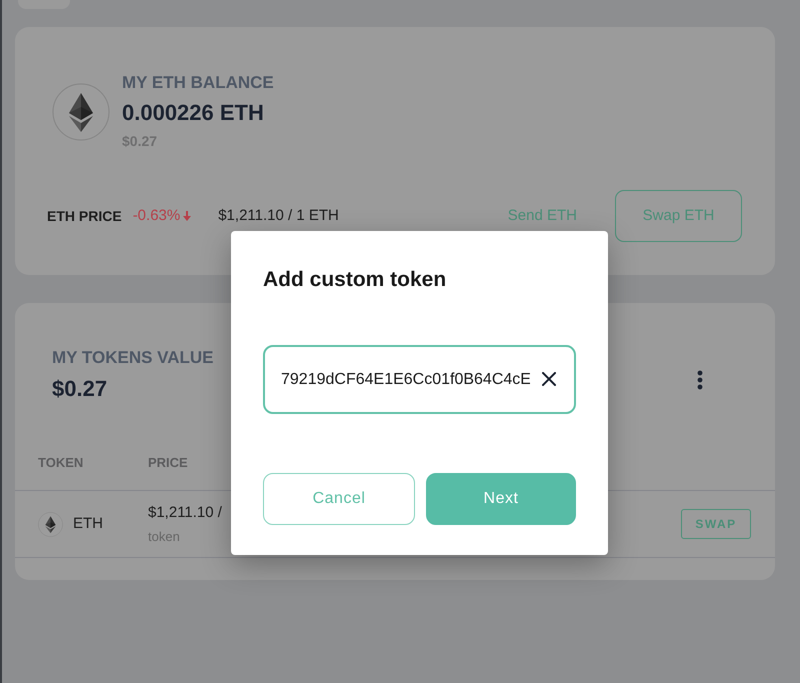 This screenshot has height=683, width=800. I want to click on price-label: ETH PRICE, so click(84, 216).